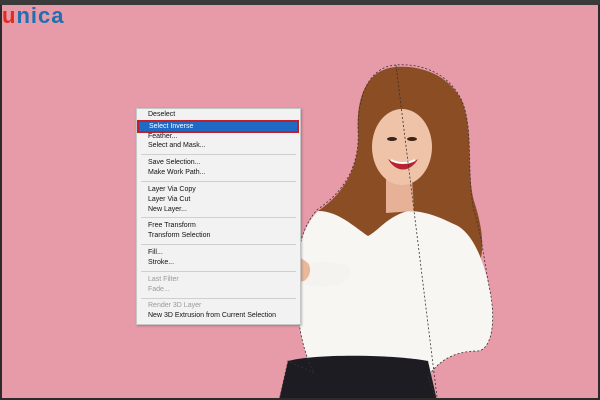  What do you see at coordinates (212, 316) in the screenshot?
I see `menu-item-new-3d-extrusion: New 3D Extrusion from Current Selection` at bounding box center [212, 316].